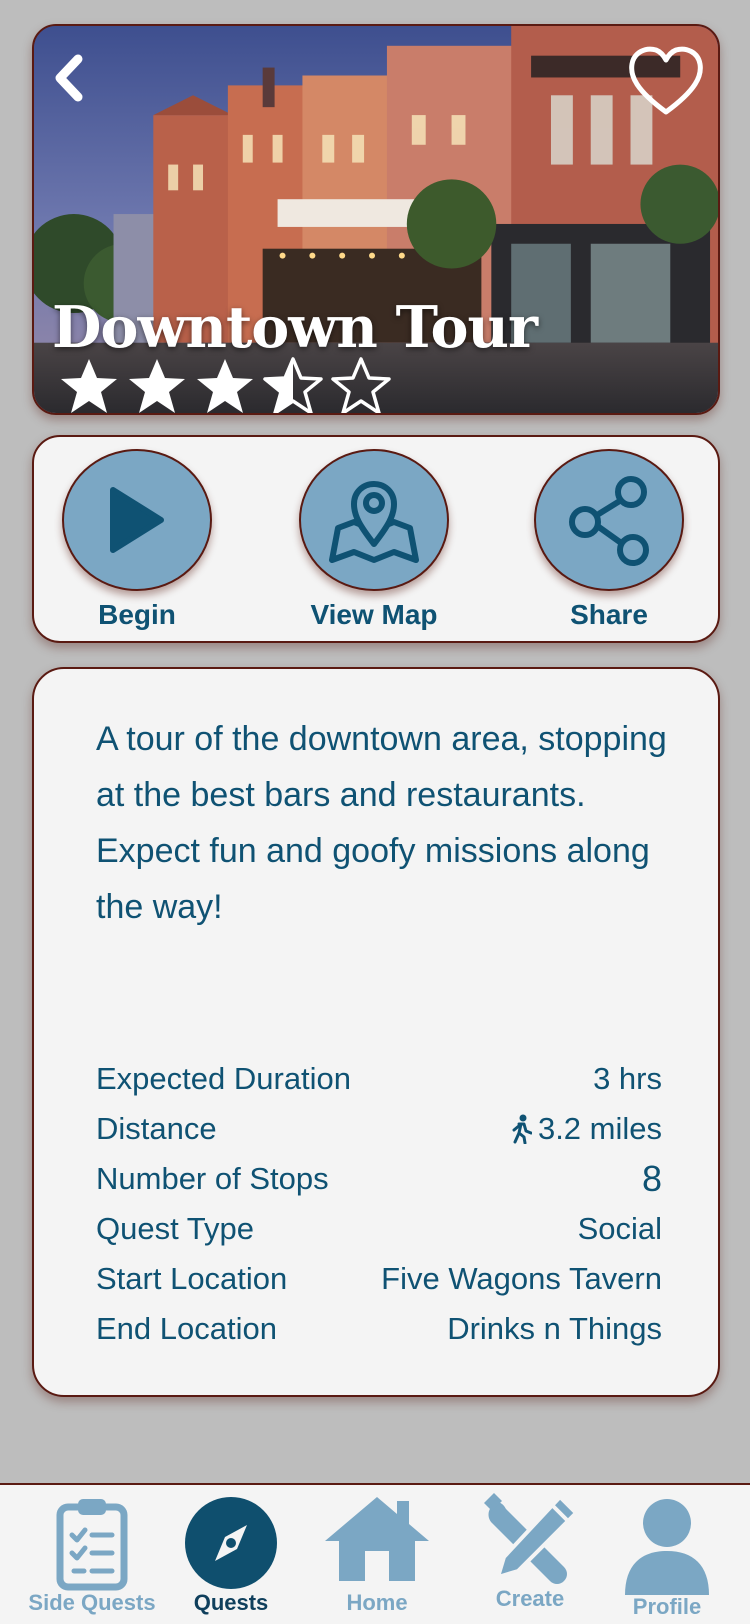 This screenshot has height=1624, width=750. What do you see at coordinates (295, 327) in the screenshot?
I see `quest-title: Downtown Tour` at bounding box center [295, 327].